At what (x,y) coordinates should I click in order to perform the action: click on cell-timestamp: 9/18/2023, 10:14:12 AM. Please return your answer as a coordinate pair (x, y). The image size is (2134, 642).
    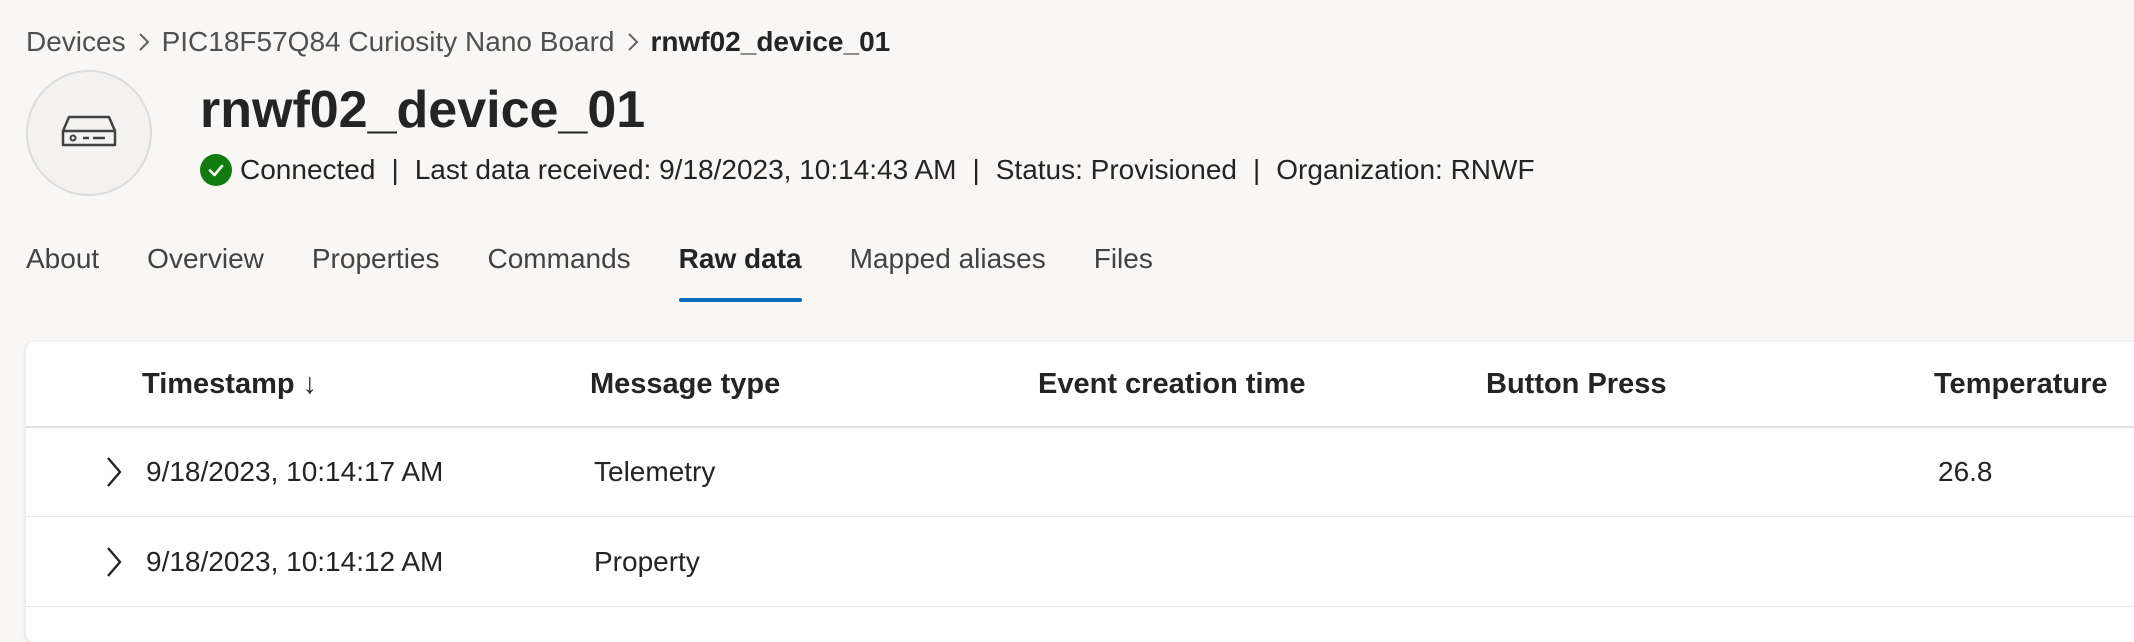
    Looking at the image, I should click on (295, 561).